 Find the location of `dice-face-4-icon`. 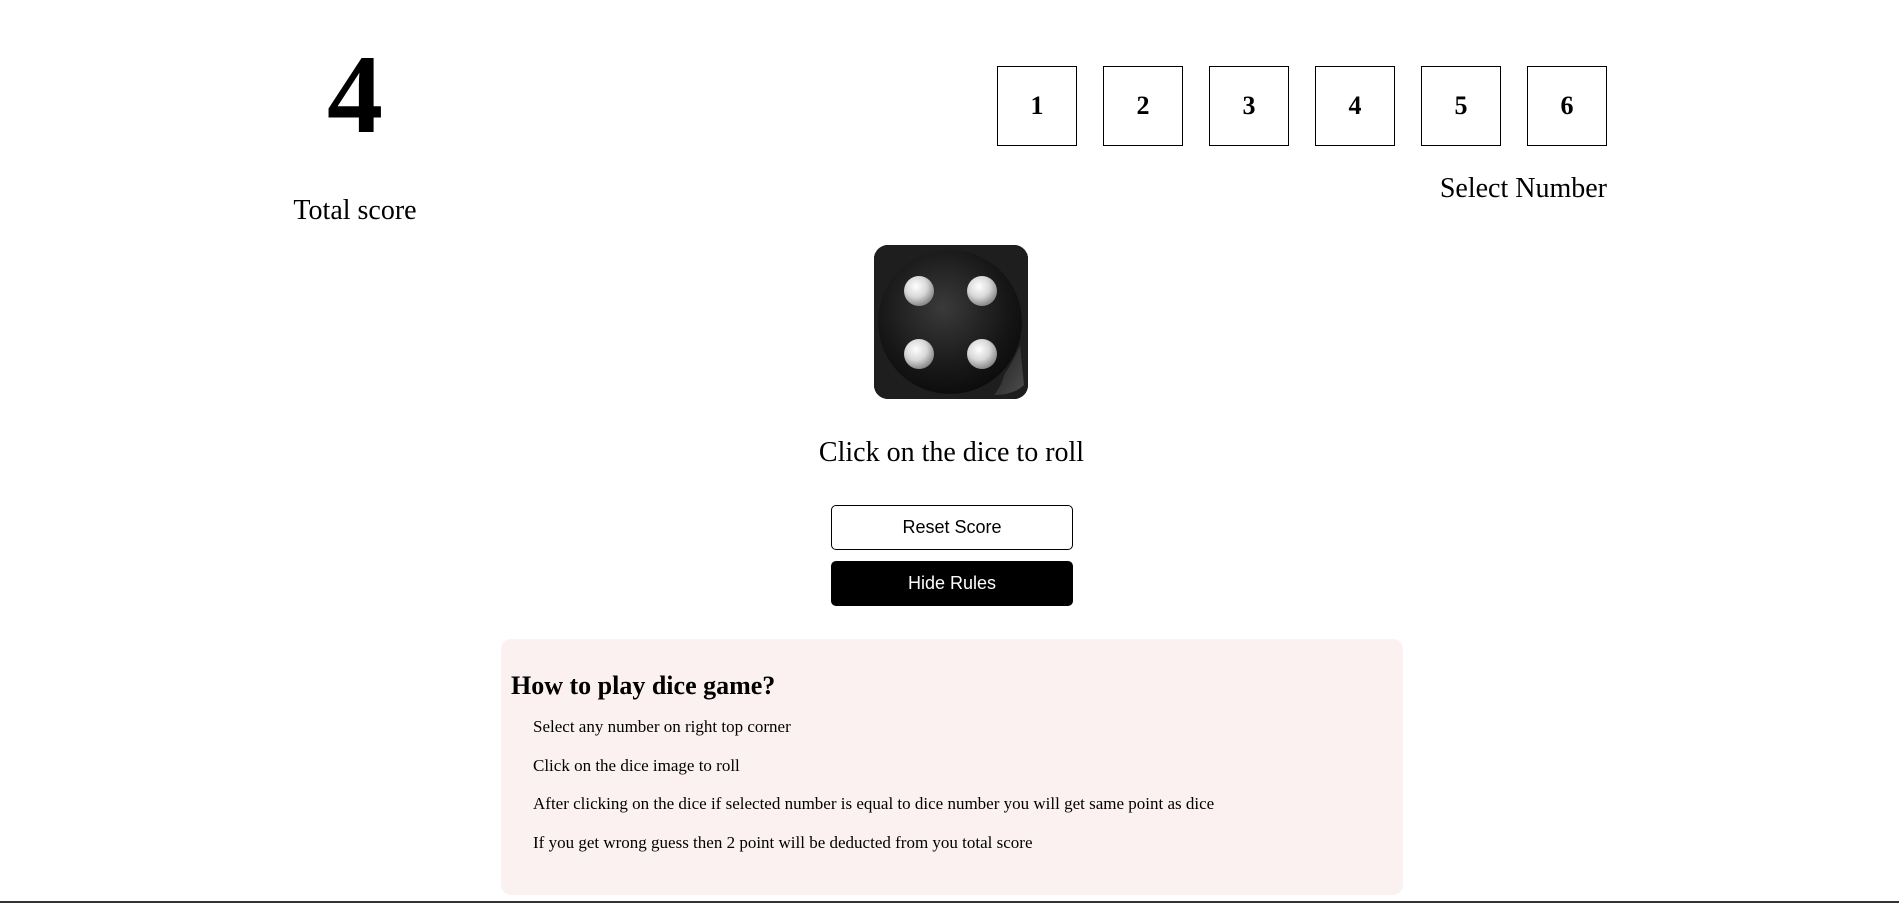

dice-face-4-icon is located at coordinates (951, 322).